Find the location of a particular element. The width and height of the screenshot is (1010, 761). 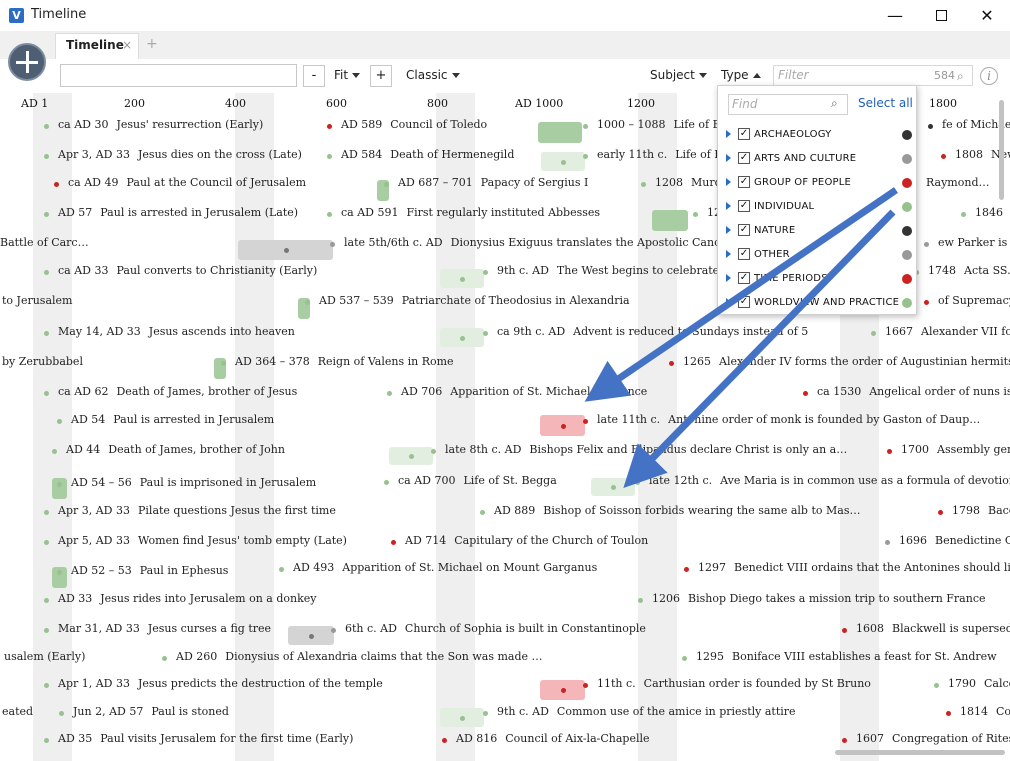

subject-dropdown: Subject is located at coordinates (678, 75).